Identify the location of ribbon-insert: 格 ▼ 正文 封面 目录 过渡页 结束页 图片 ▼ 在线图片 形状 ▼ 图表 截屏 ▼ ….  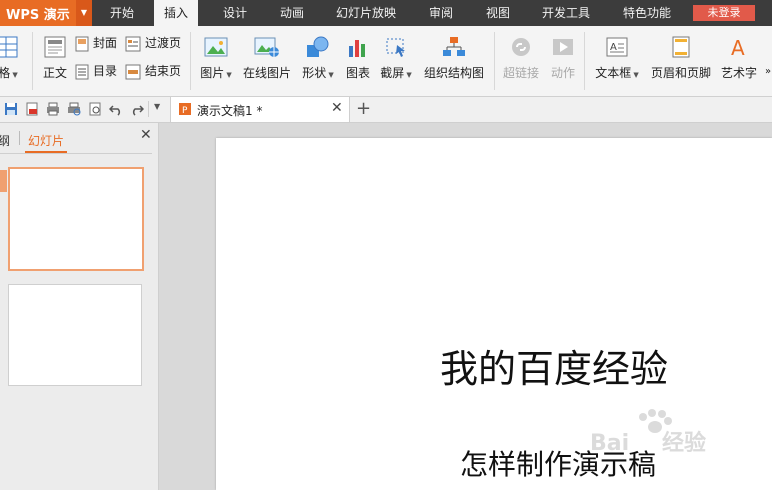
(386, 61).